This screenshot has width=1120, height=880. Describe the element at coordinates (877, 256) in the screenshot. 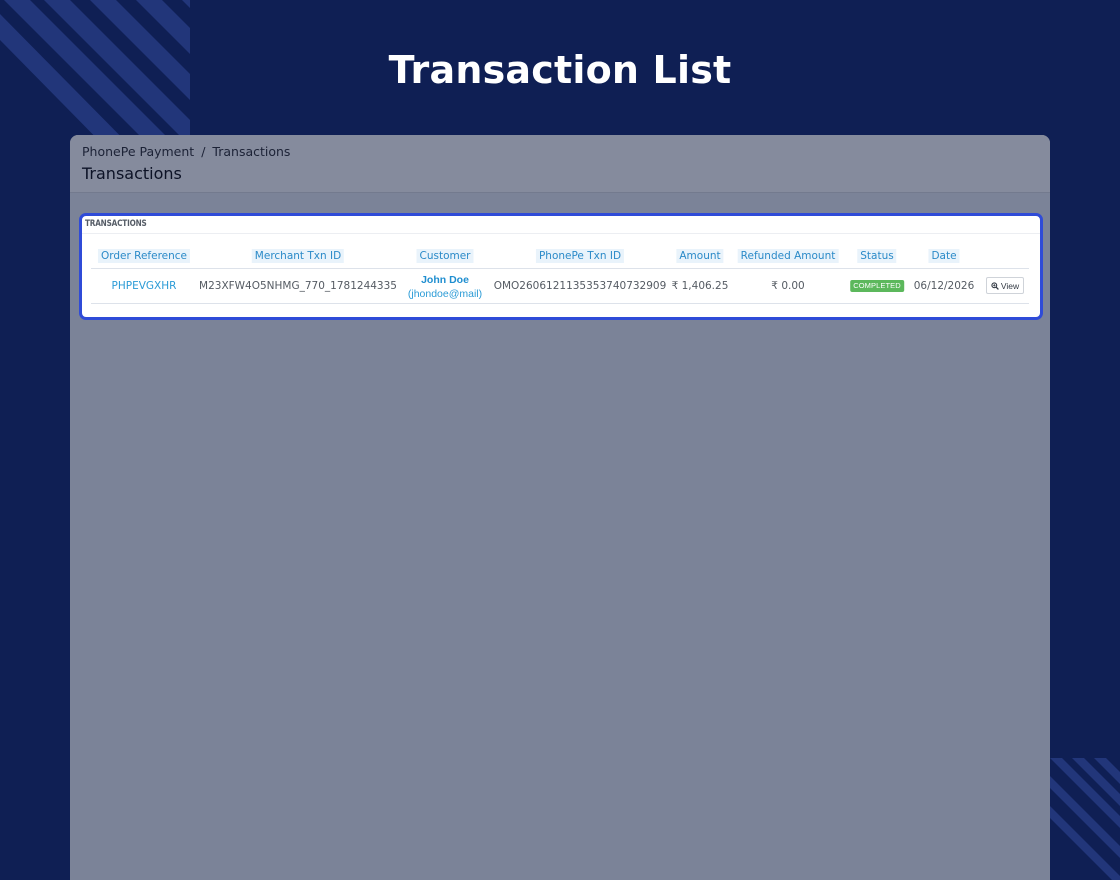

I see `column-header-status: Status` at that location.